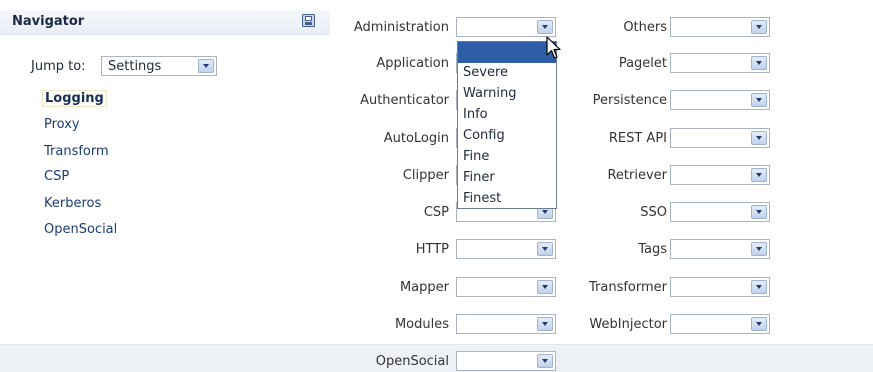  Describe the element at coordinates (74, 98) in the screenshot. I see `nav-item-logging: Logging` at that location.